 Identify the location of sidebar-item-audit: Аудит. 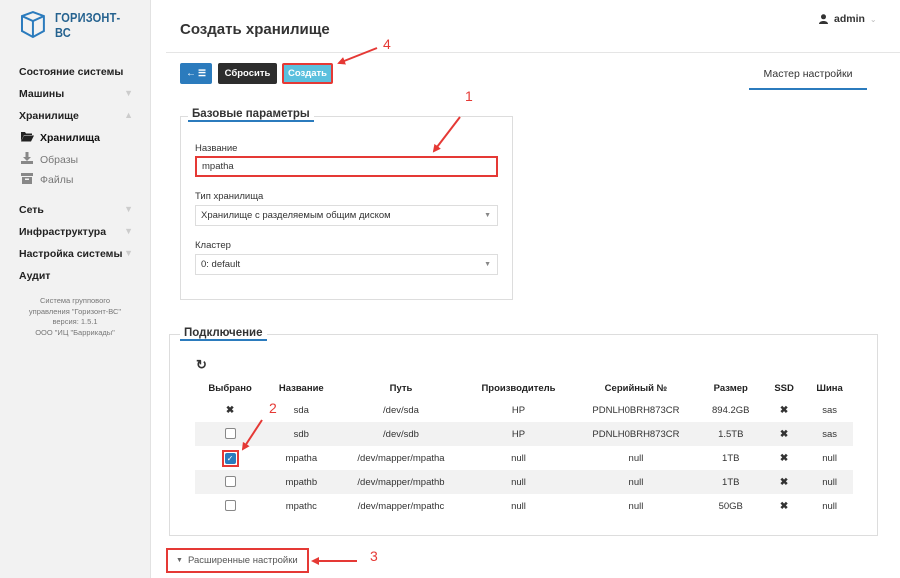
(79, 276).